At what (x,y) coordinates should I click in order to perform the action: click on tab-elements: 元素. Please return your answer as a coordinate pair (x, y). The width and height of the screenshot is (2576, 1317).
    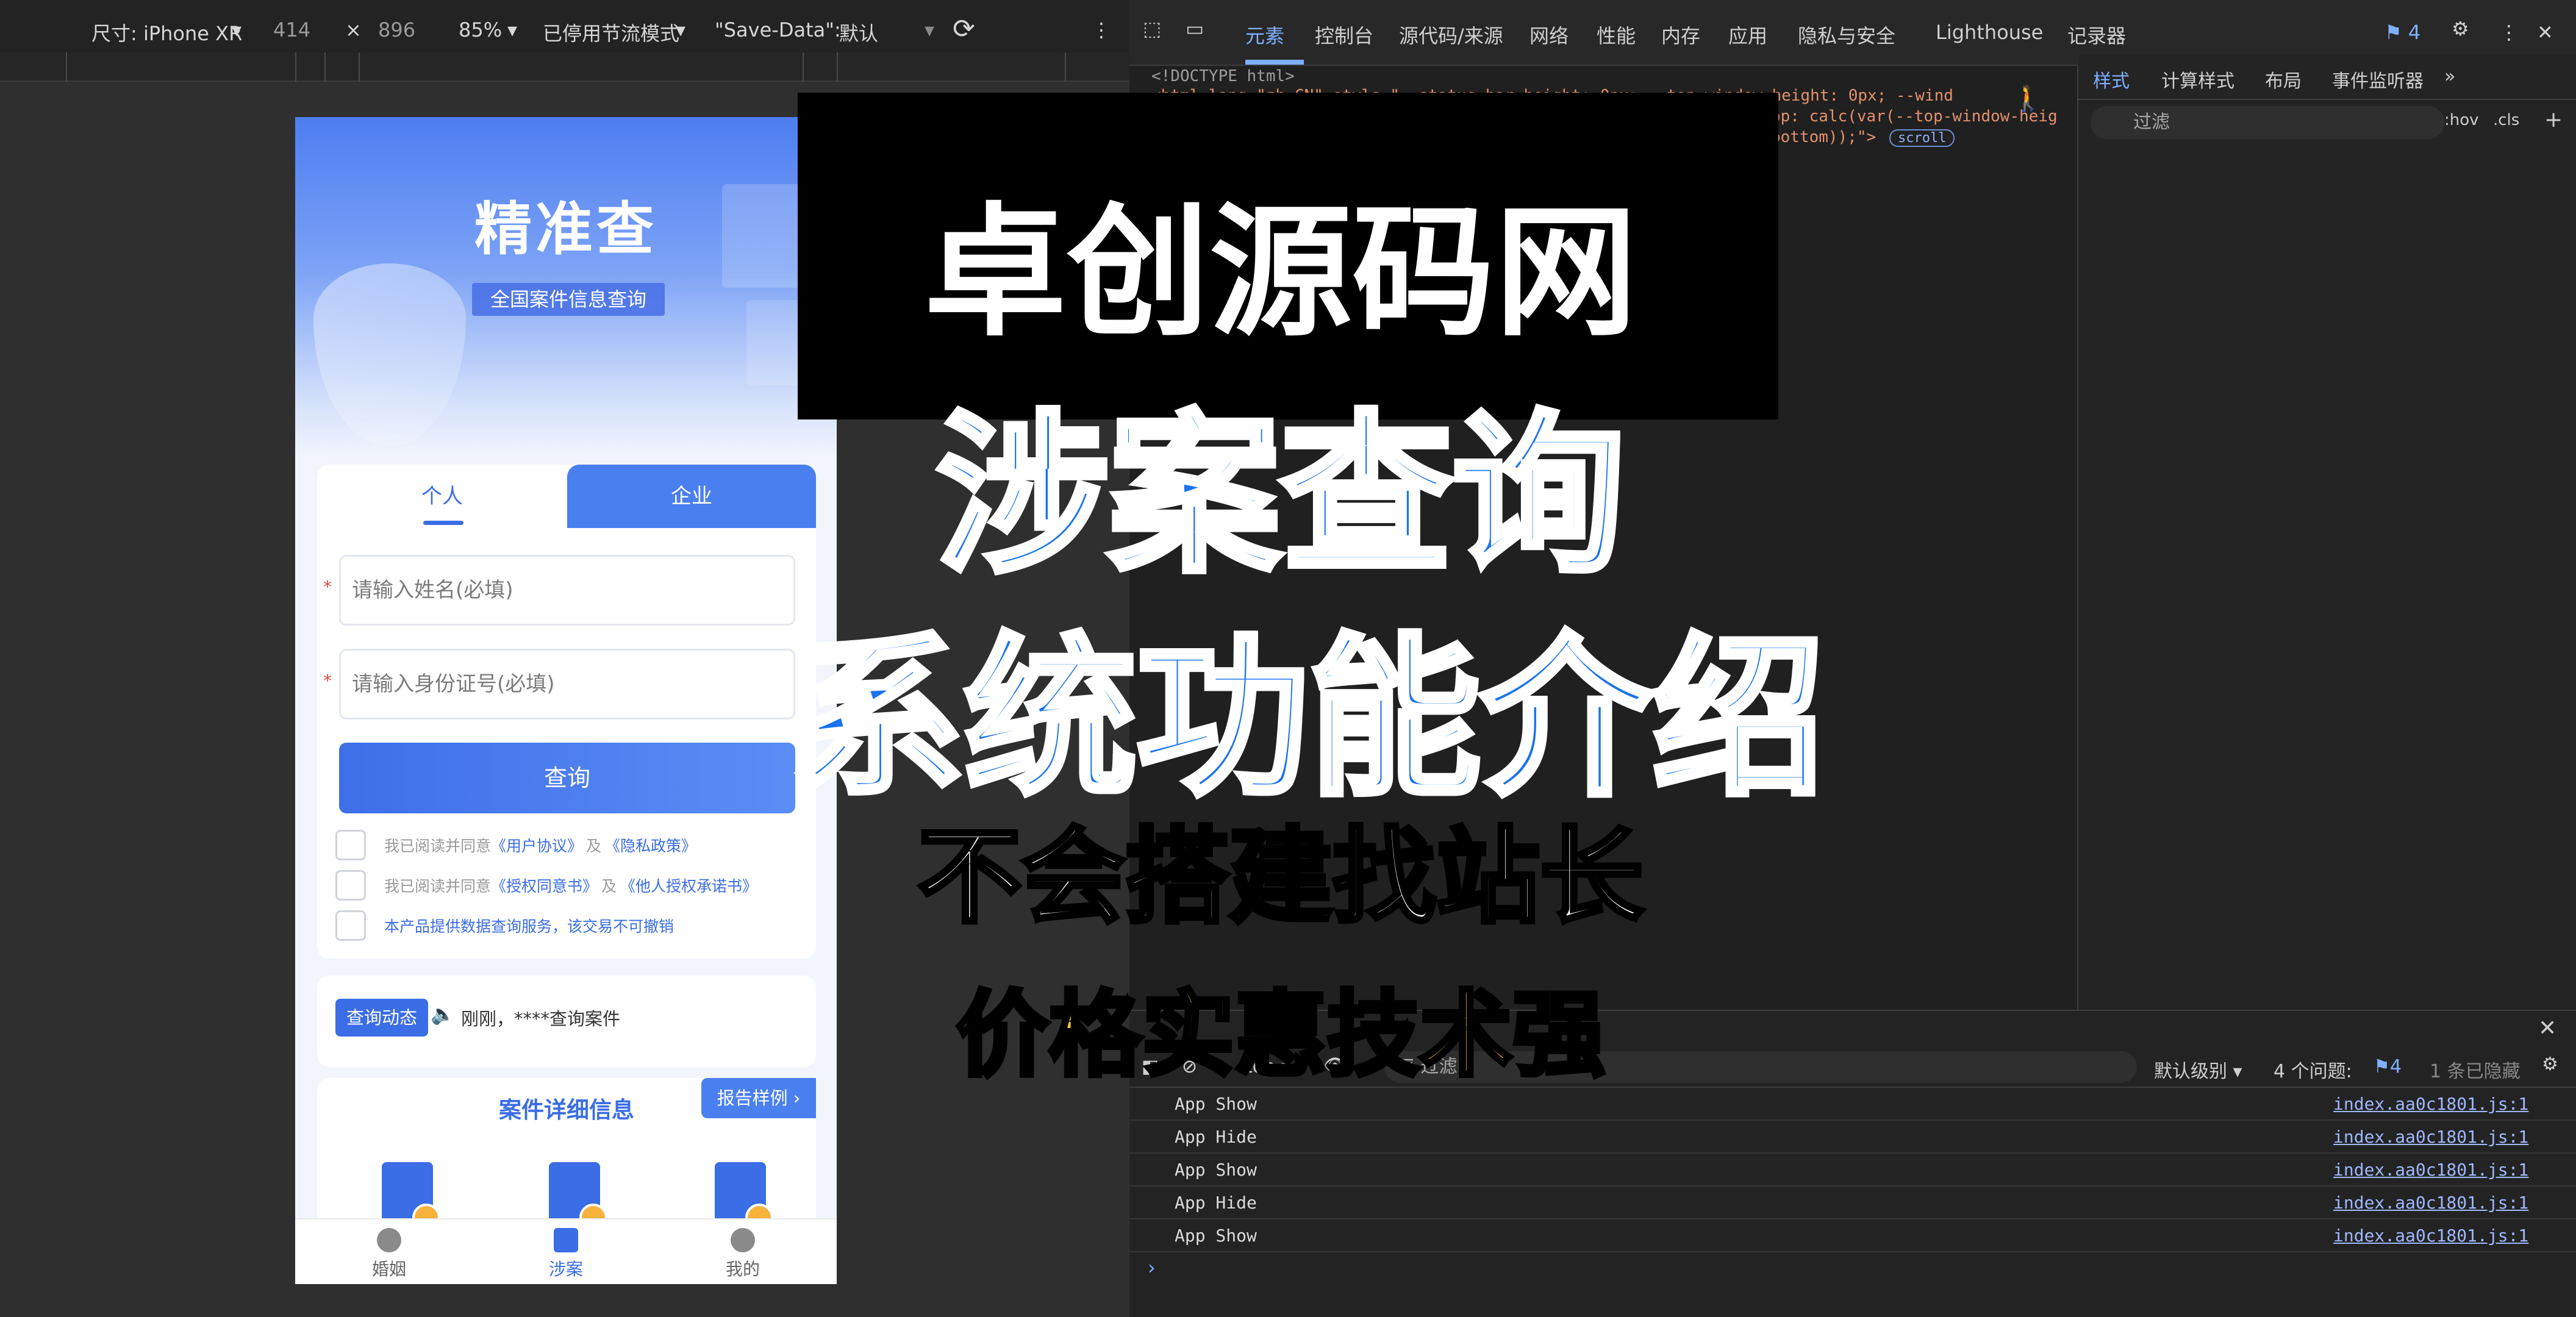
    Looking at the image, I should click on (1264, 35).